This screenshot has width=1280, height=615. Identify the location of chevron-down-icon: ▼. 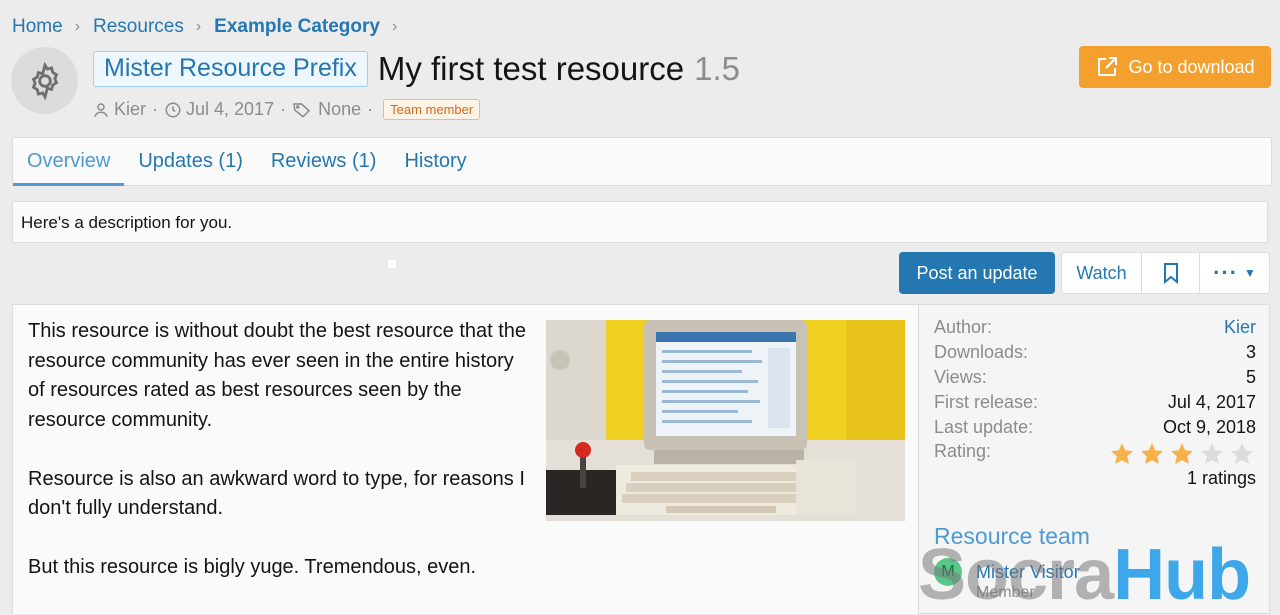
(1250, 273).